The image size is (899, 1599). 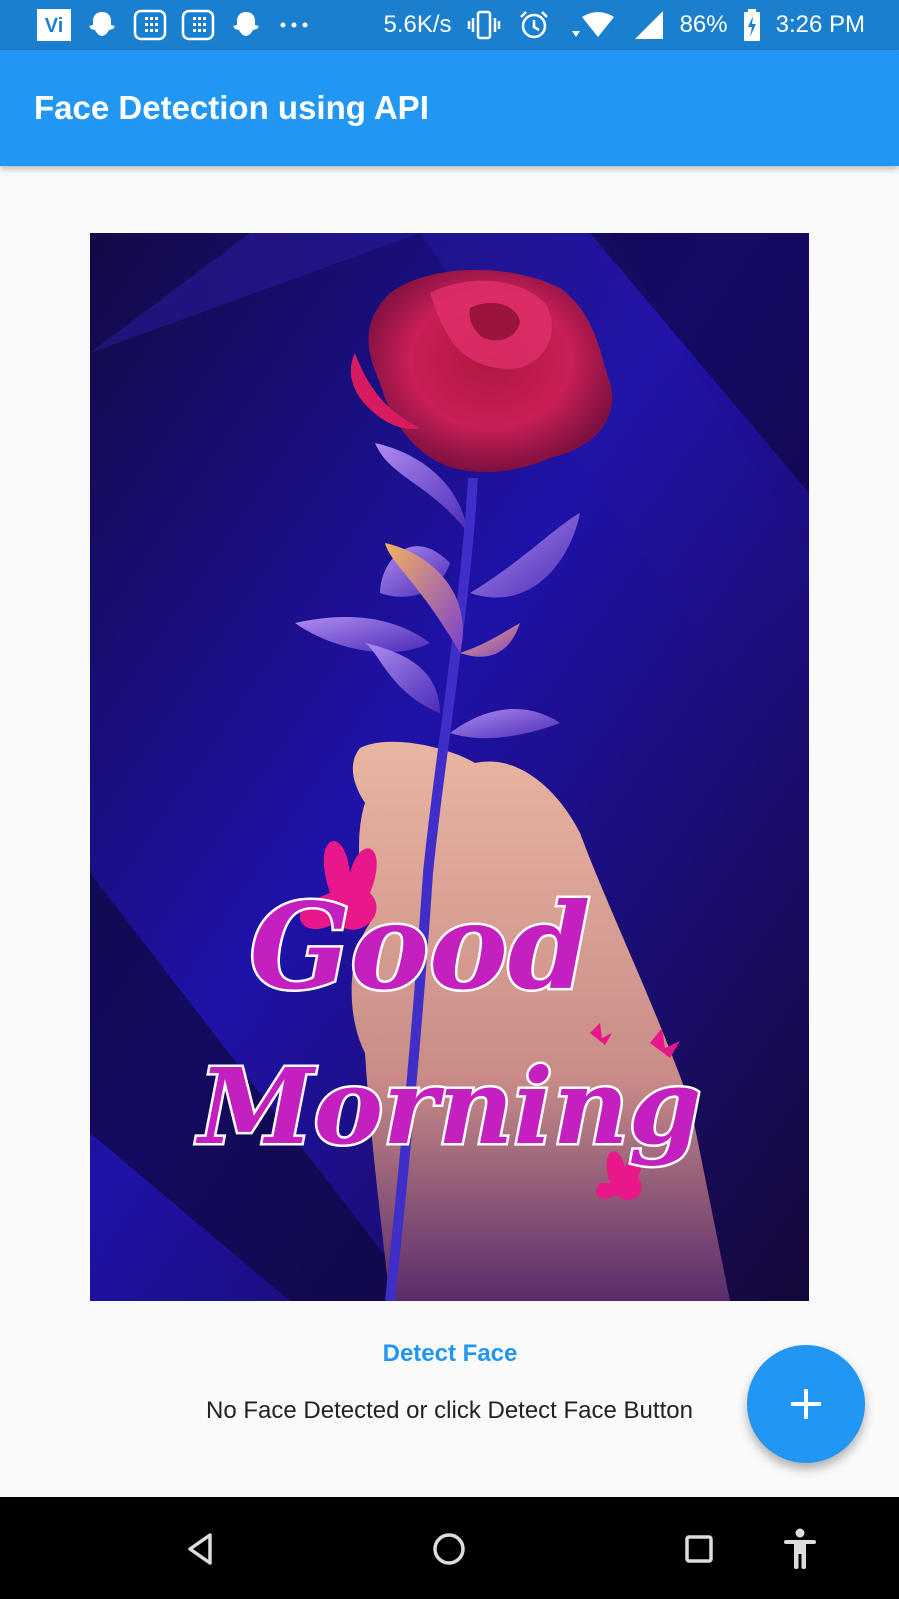 What do you see at coordinates (450, 1354) in the screenshot?
I see `detect-face-button: Detect Face` at bounding box center [450, 1354].